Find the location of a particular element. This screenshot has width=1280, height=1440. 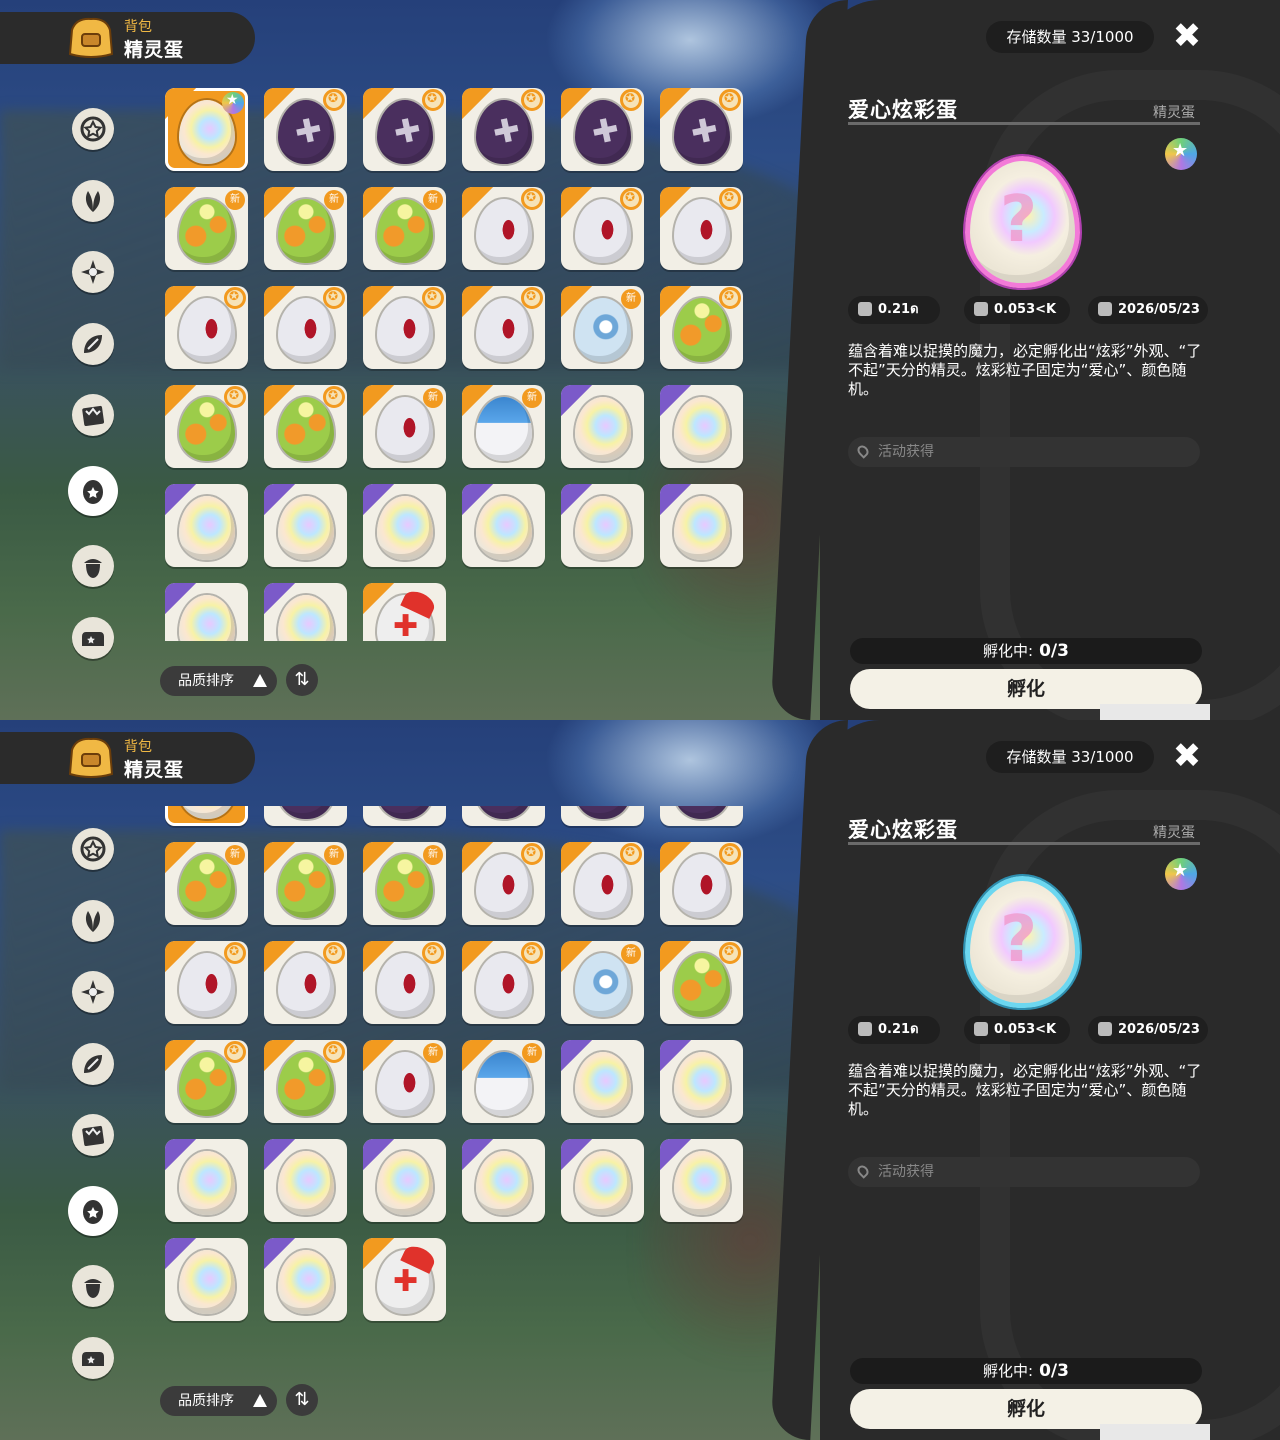

acorn-icon is located at coordinates (93, 1288).